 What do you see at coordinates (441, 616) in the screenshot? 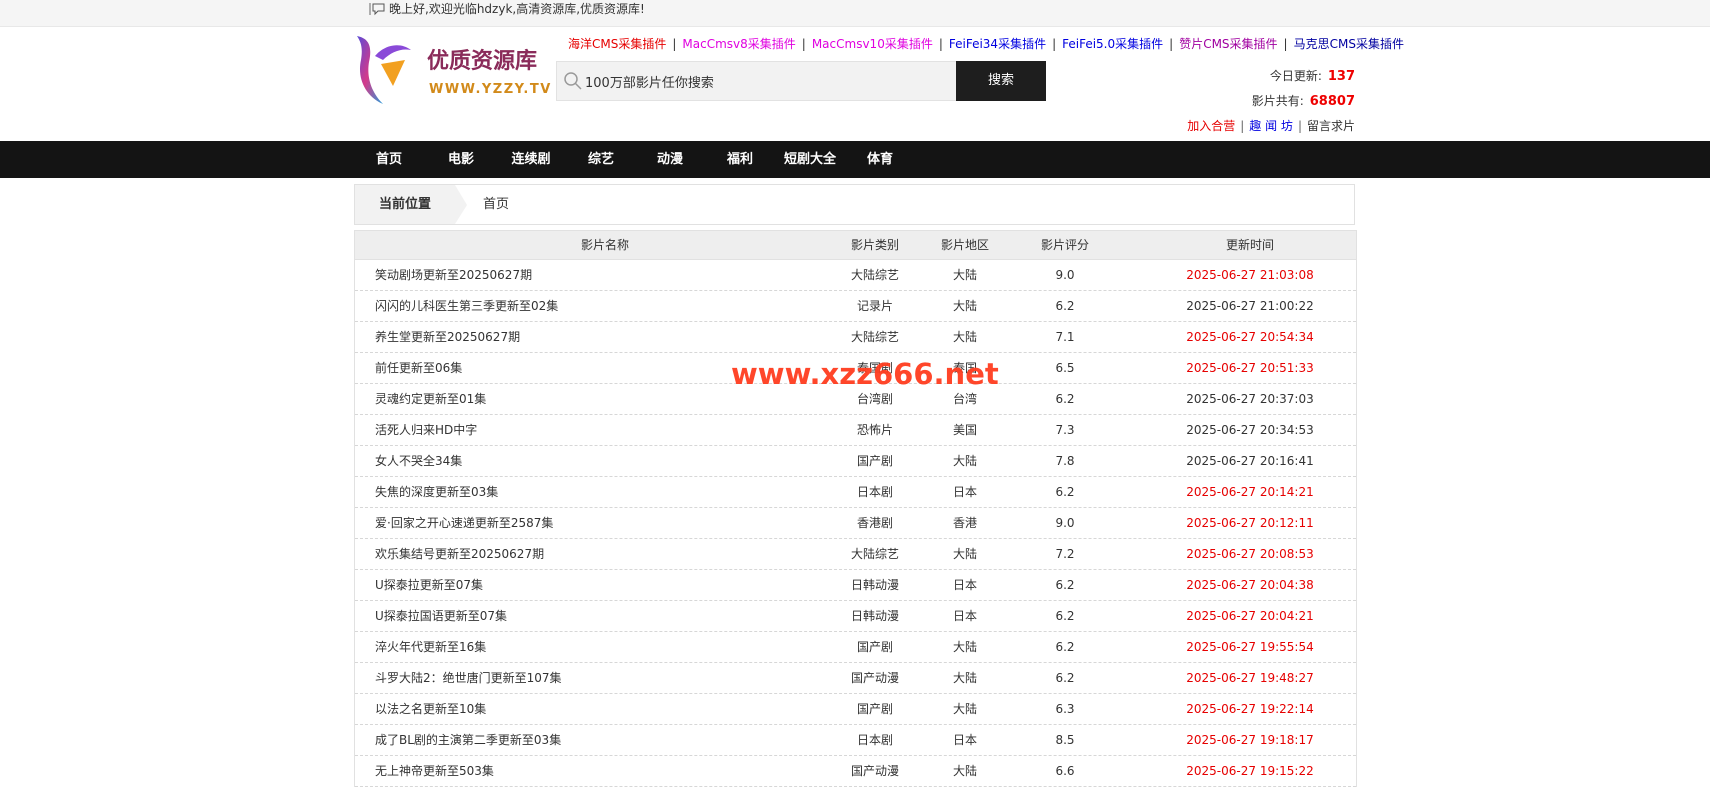
I see `video-title-link: U探泰拉国语更新至07集` at bounding box center [441, 616].